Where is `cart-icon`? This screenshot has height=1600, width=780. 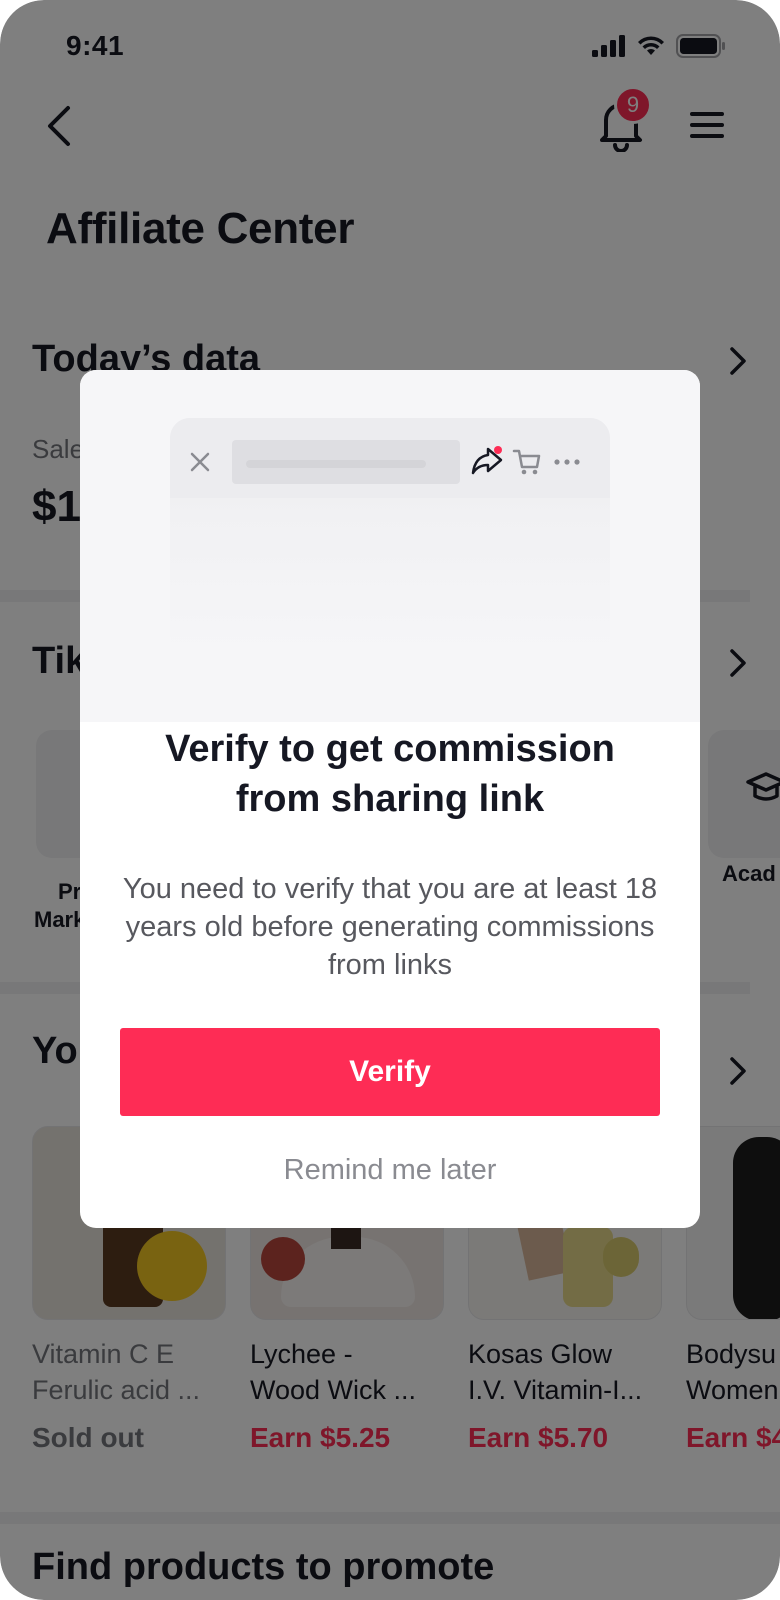
cart-icon is located at coordinates (526, 462).